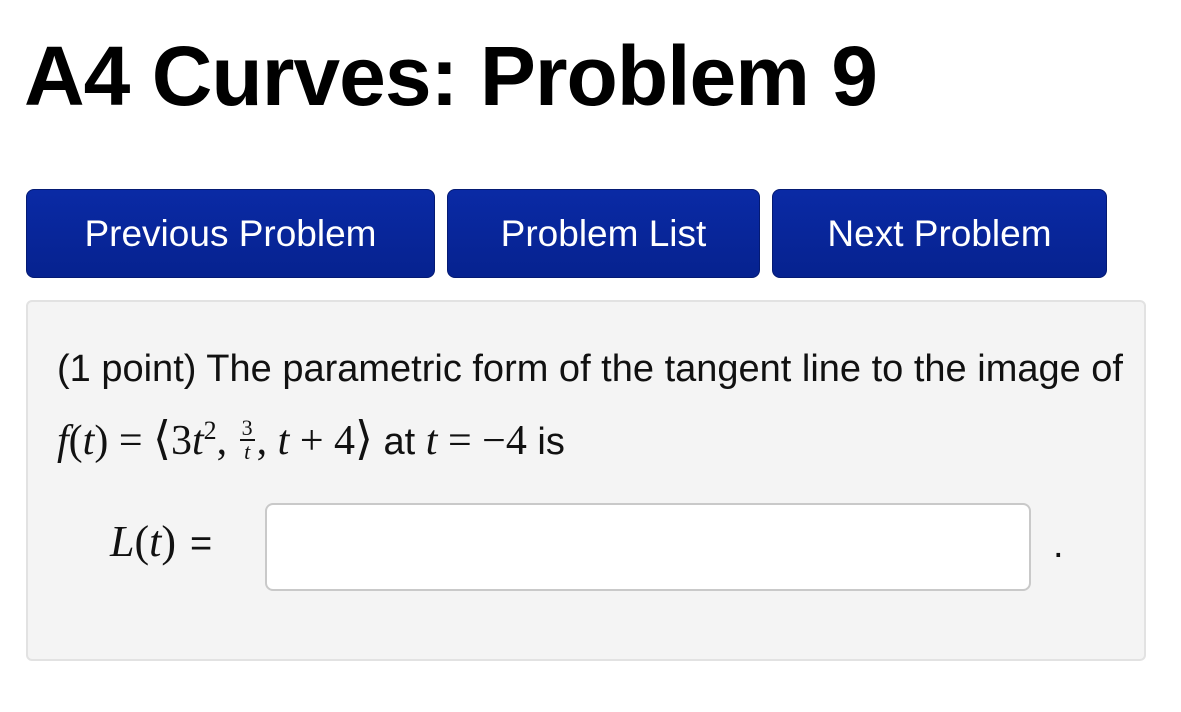  What do you see at coordinates (648, 547) in the screenshot?
I see `answer-input` at bounding box center [648, 547].